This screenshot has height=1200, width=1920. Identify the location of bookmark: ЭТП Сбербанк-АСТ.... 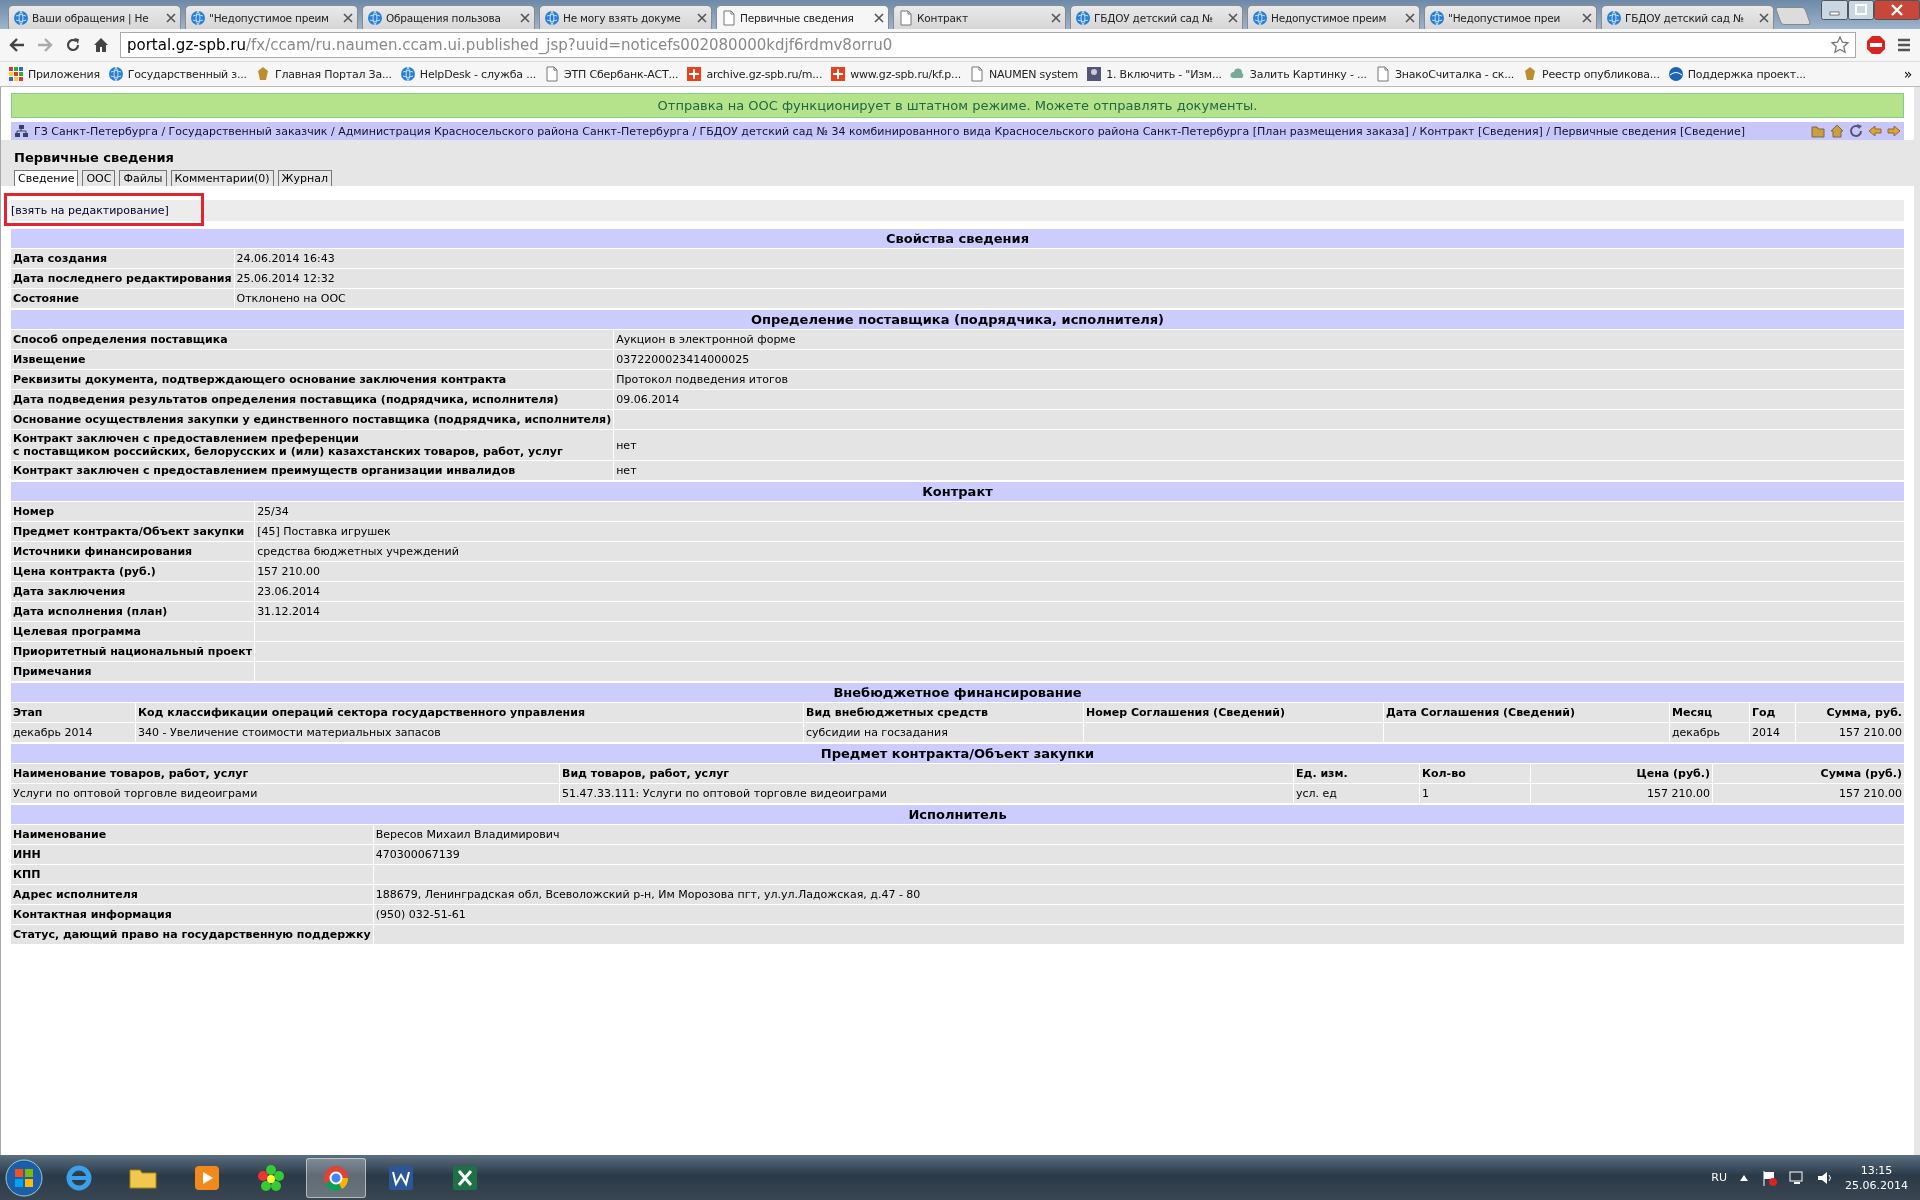
(611, 74).